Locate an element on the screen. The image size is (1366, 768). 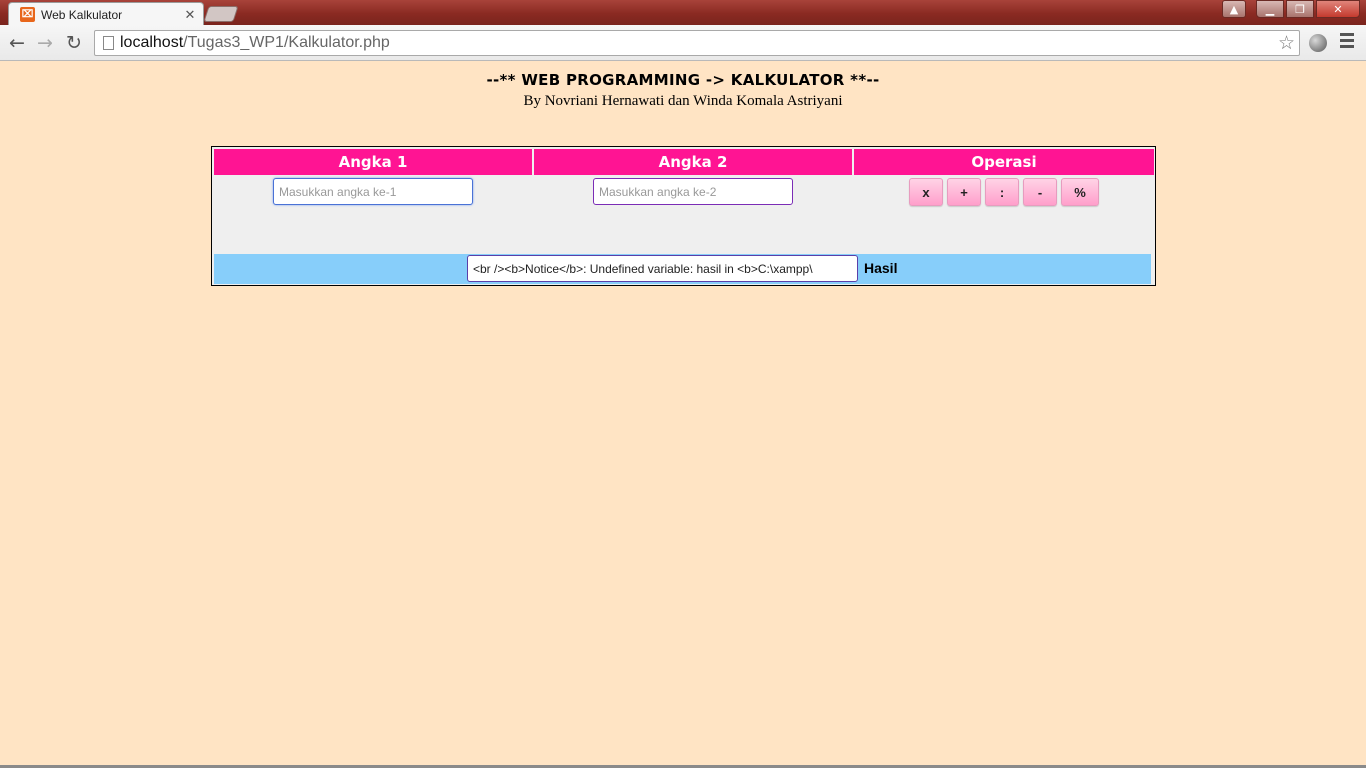
close-window-button: ✕ is located at coordinates (1338, 9).